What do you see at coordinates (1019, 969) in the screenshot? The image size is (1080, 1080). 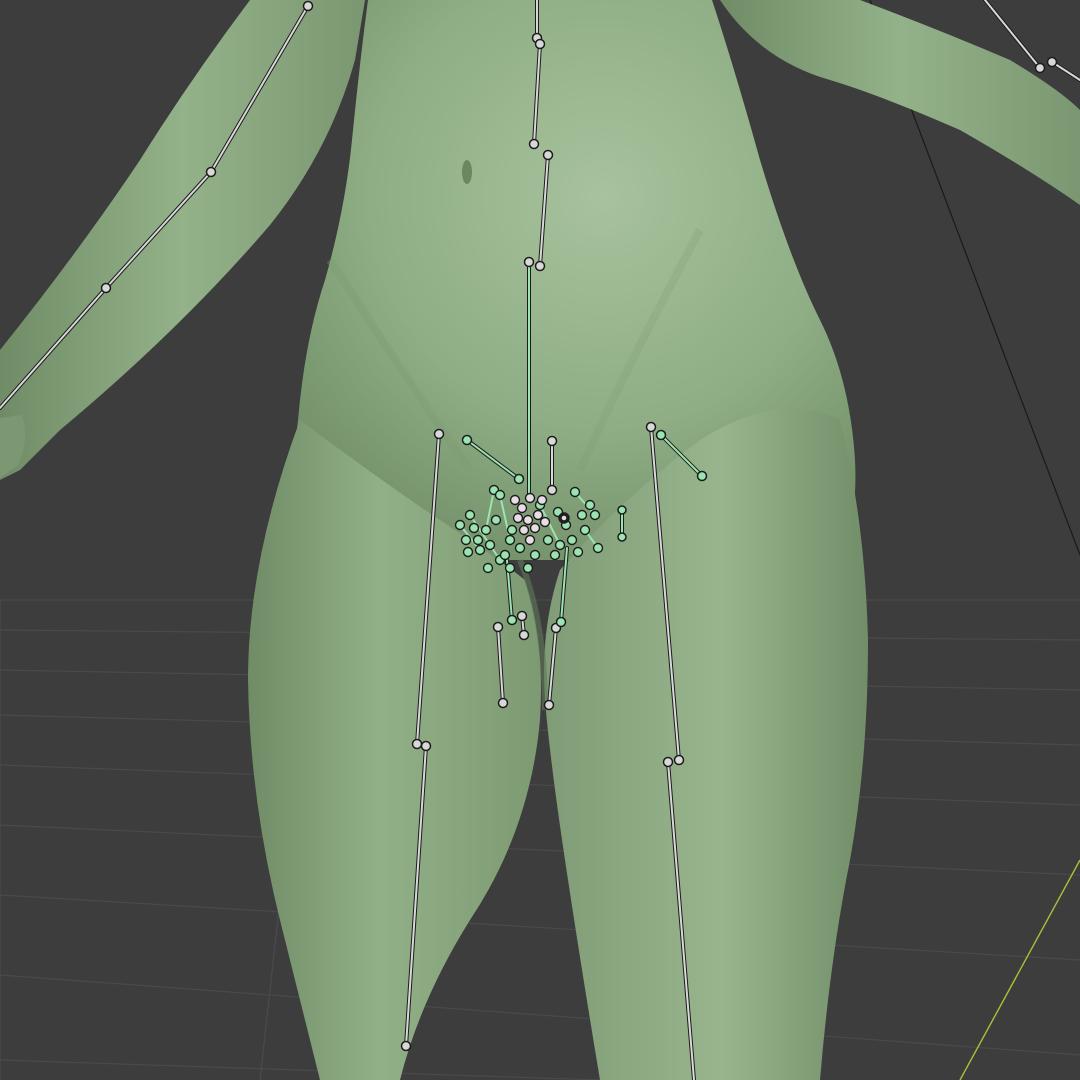 I see `x-axis-line` at bounding box center [1019, 969].